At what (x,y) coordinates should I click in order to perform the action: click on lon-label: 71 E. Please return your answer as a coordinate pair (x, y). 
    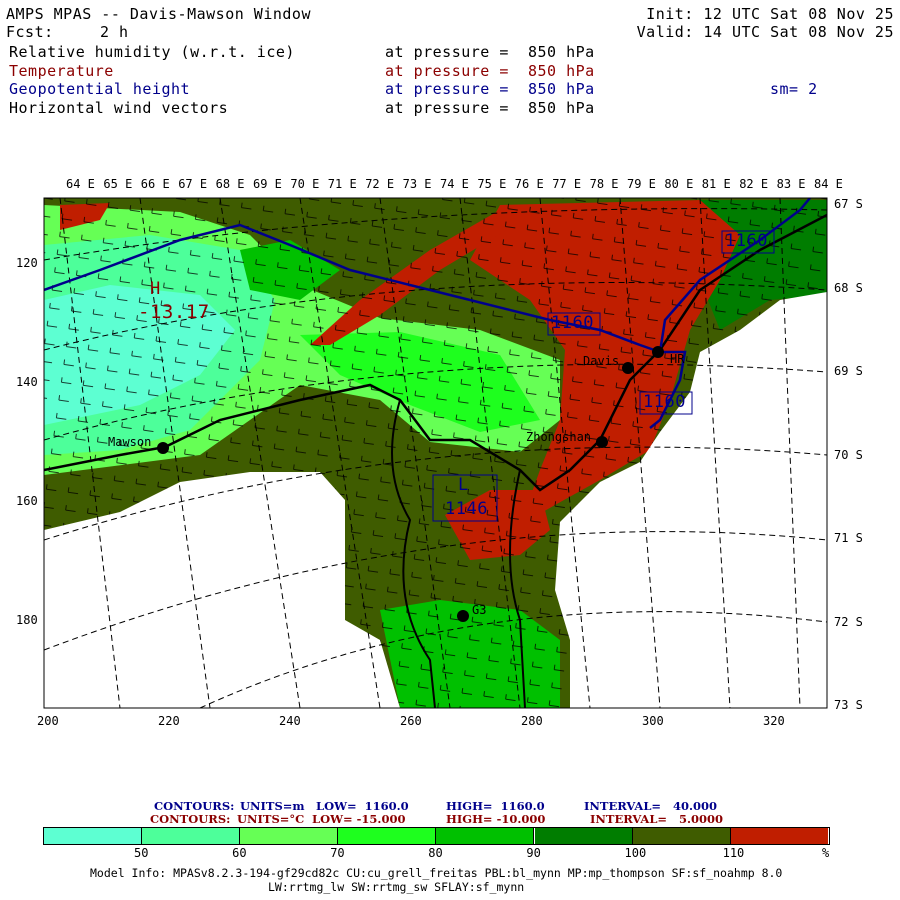
    Looking at the image, I should click on (342, 184).